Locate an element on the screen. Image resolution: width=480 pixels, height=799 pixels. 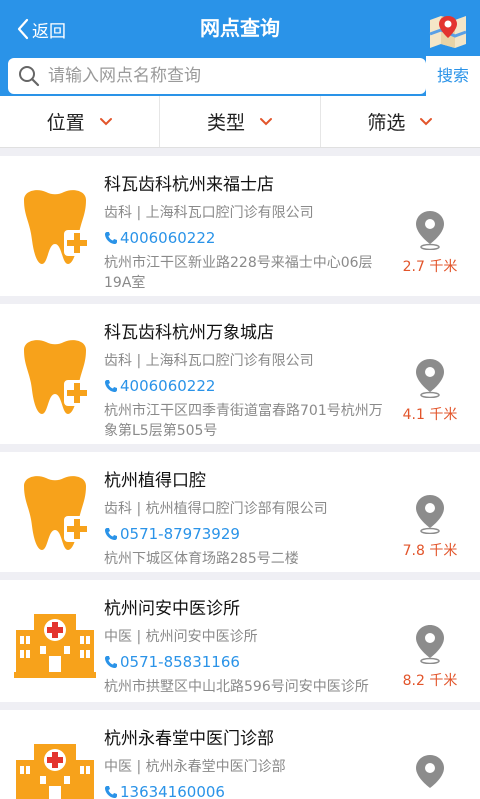
search-button: 搜索 is located at coordinates (453, 76).